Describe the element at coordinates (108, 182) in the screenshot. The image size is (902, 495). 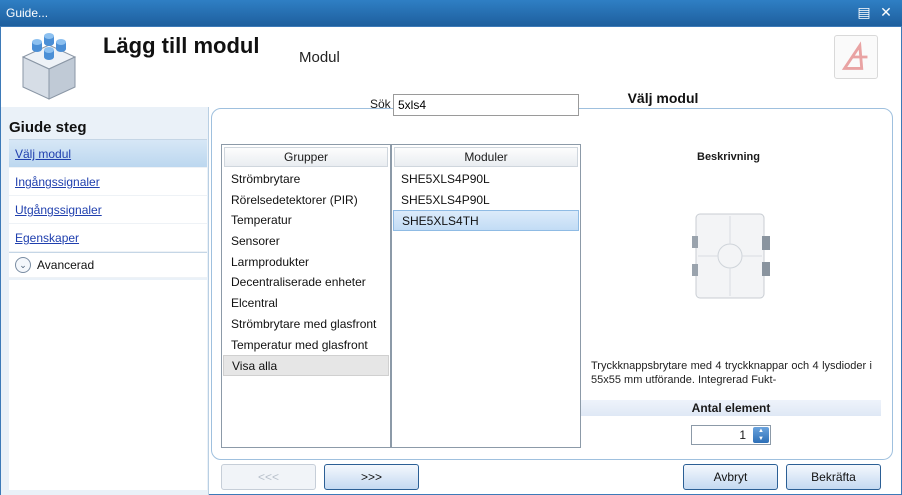
I see `step-input-signals: Ingångssignaler` at that location.